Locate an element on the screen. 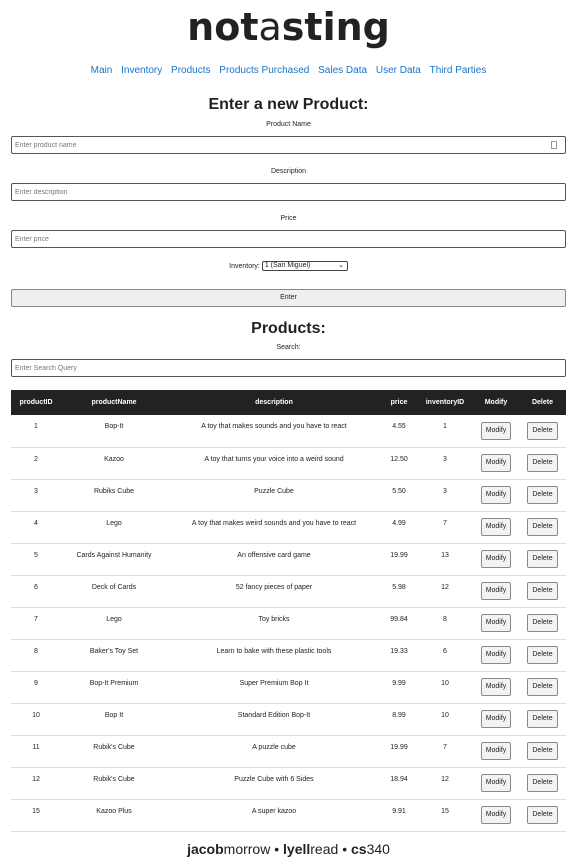 The width and height of the screenshot is (577, 868). nav-link-inventory: Inventory is located at coordinates (141, 70).